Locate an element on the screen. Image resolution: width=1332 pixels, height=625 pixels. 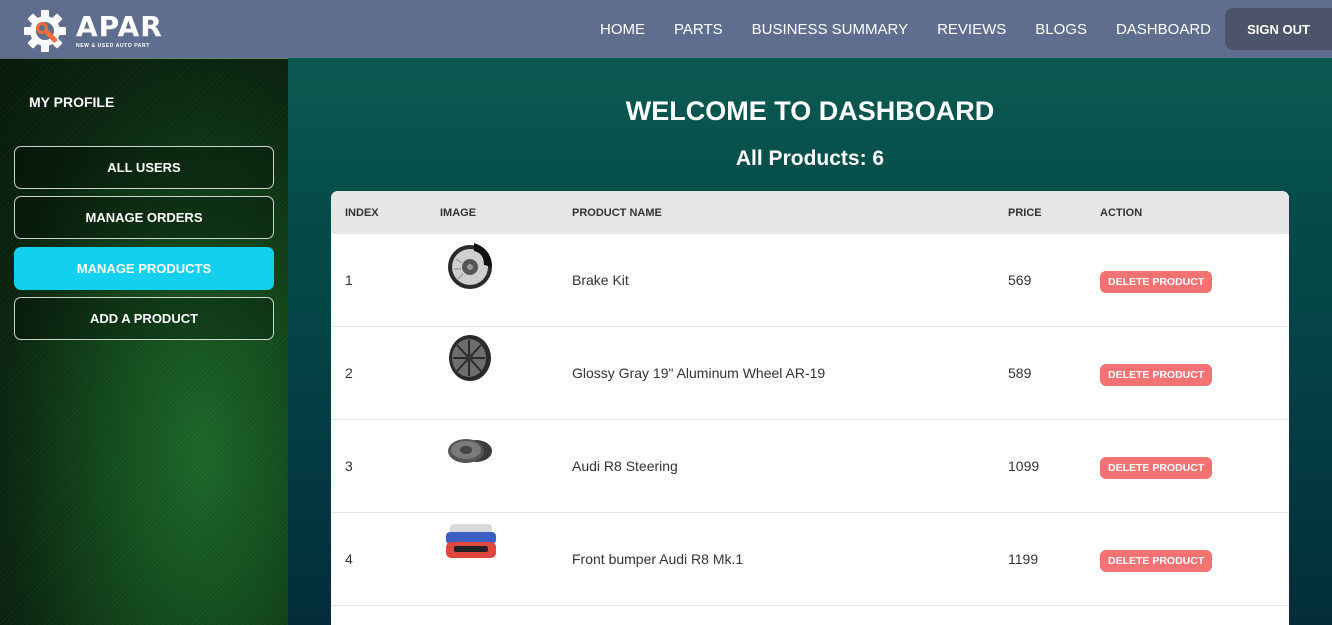
brake-disc-image is located at coordinates (470, 460).